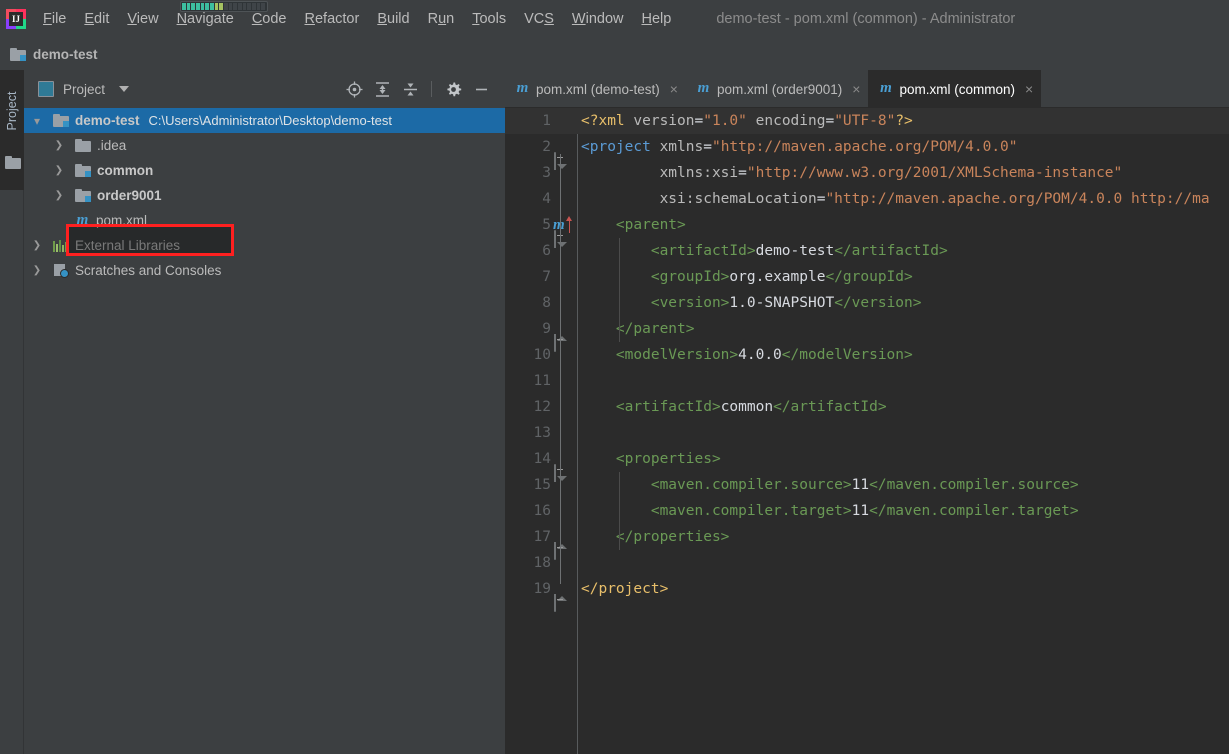 The image size is (1229, 754). Describe the element at coordinates (867, 563) in the screenshot. I see `code-line: 18` at that location.